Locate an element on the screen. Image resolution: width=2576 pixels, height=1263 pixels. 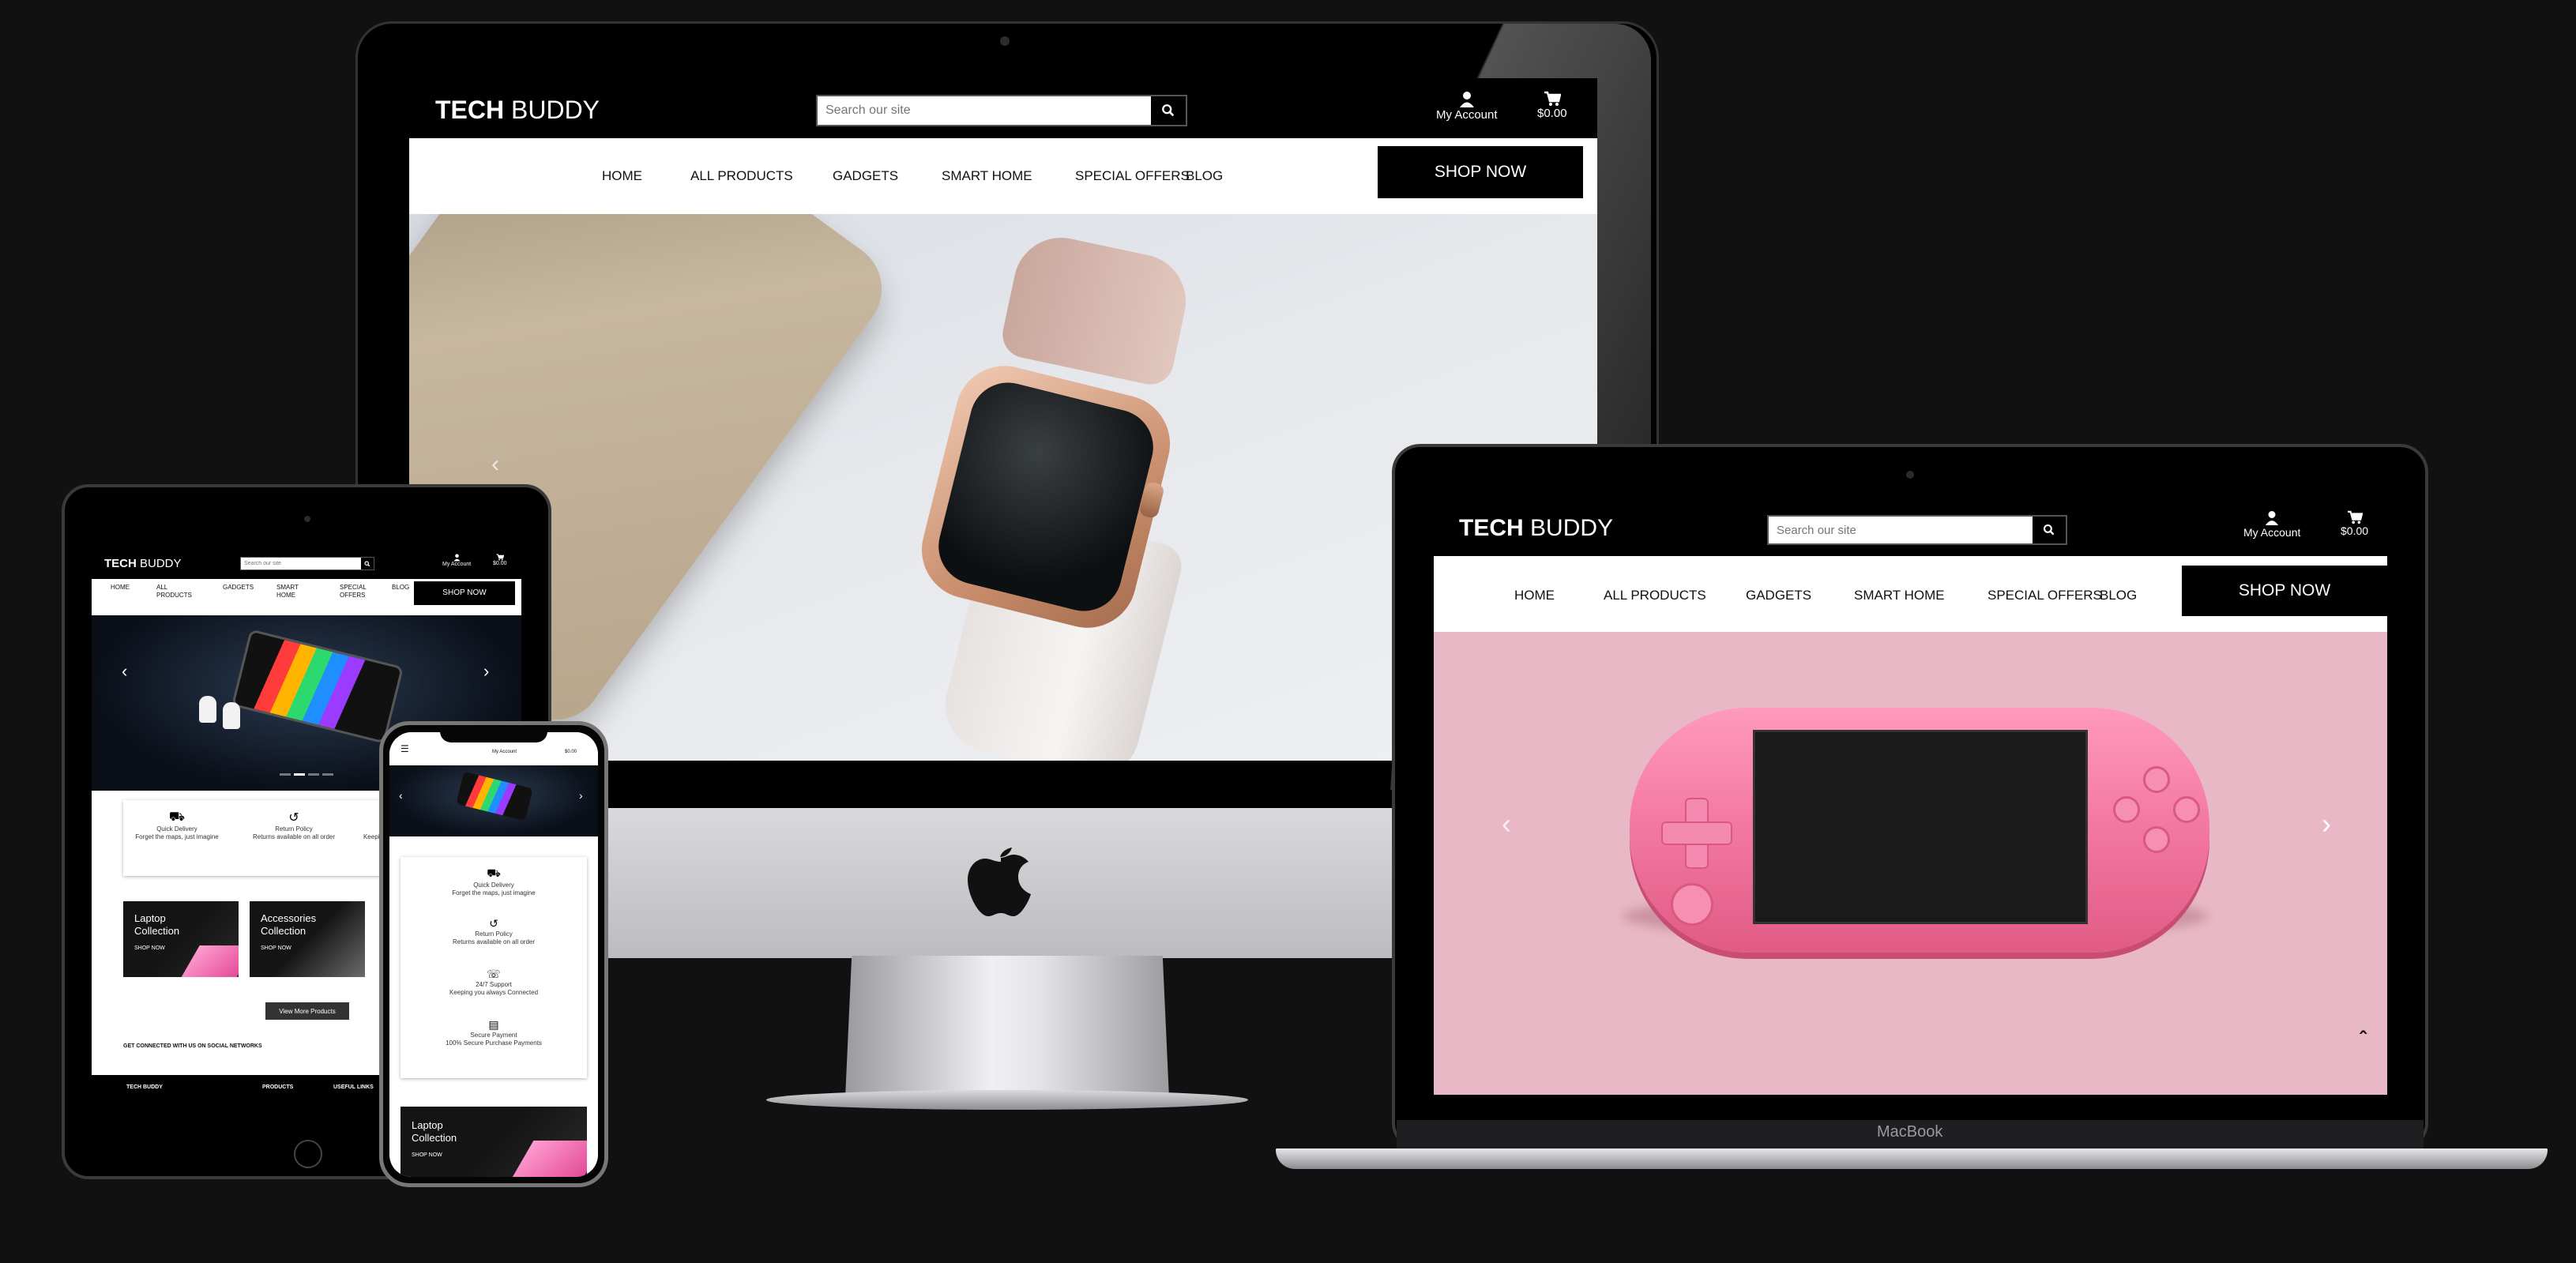
accessories-collection-card: Accessories Collection SHOP NOW is located at coordinates (308, 939).